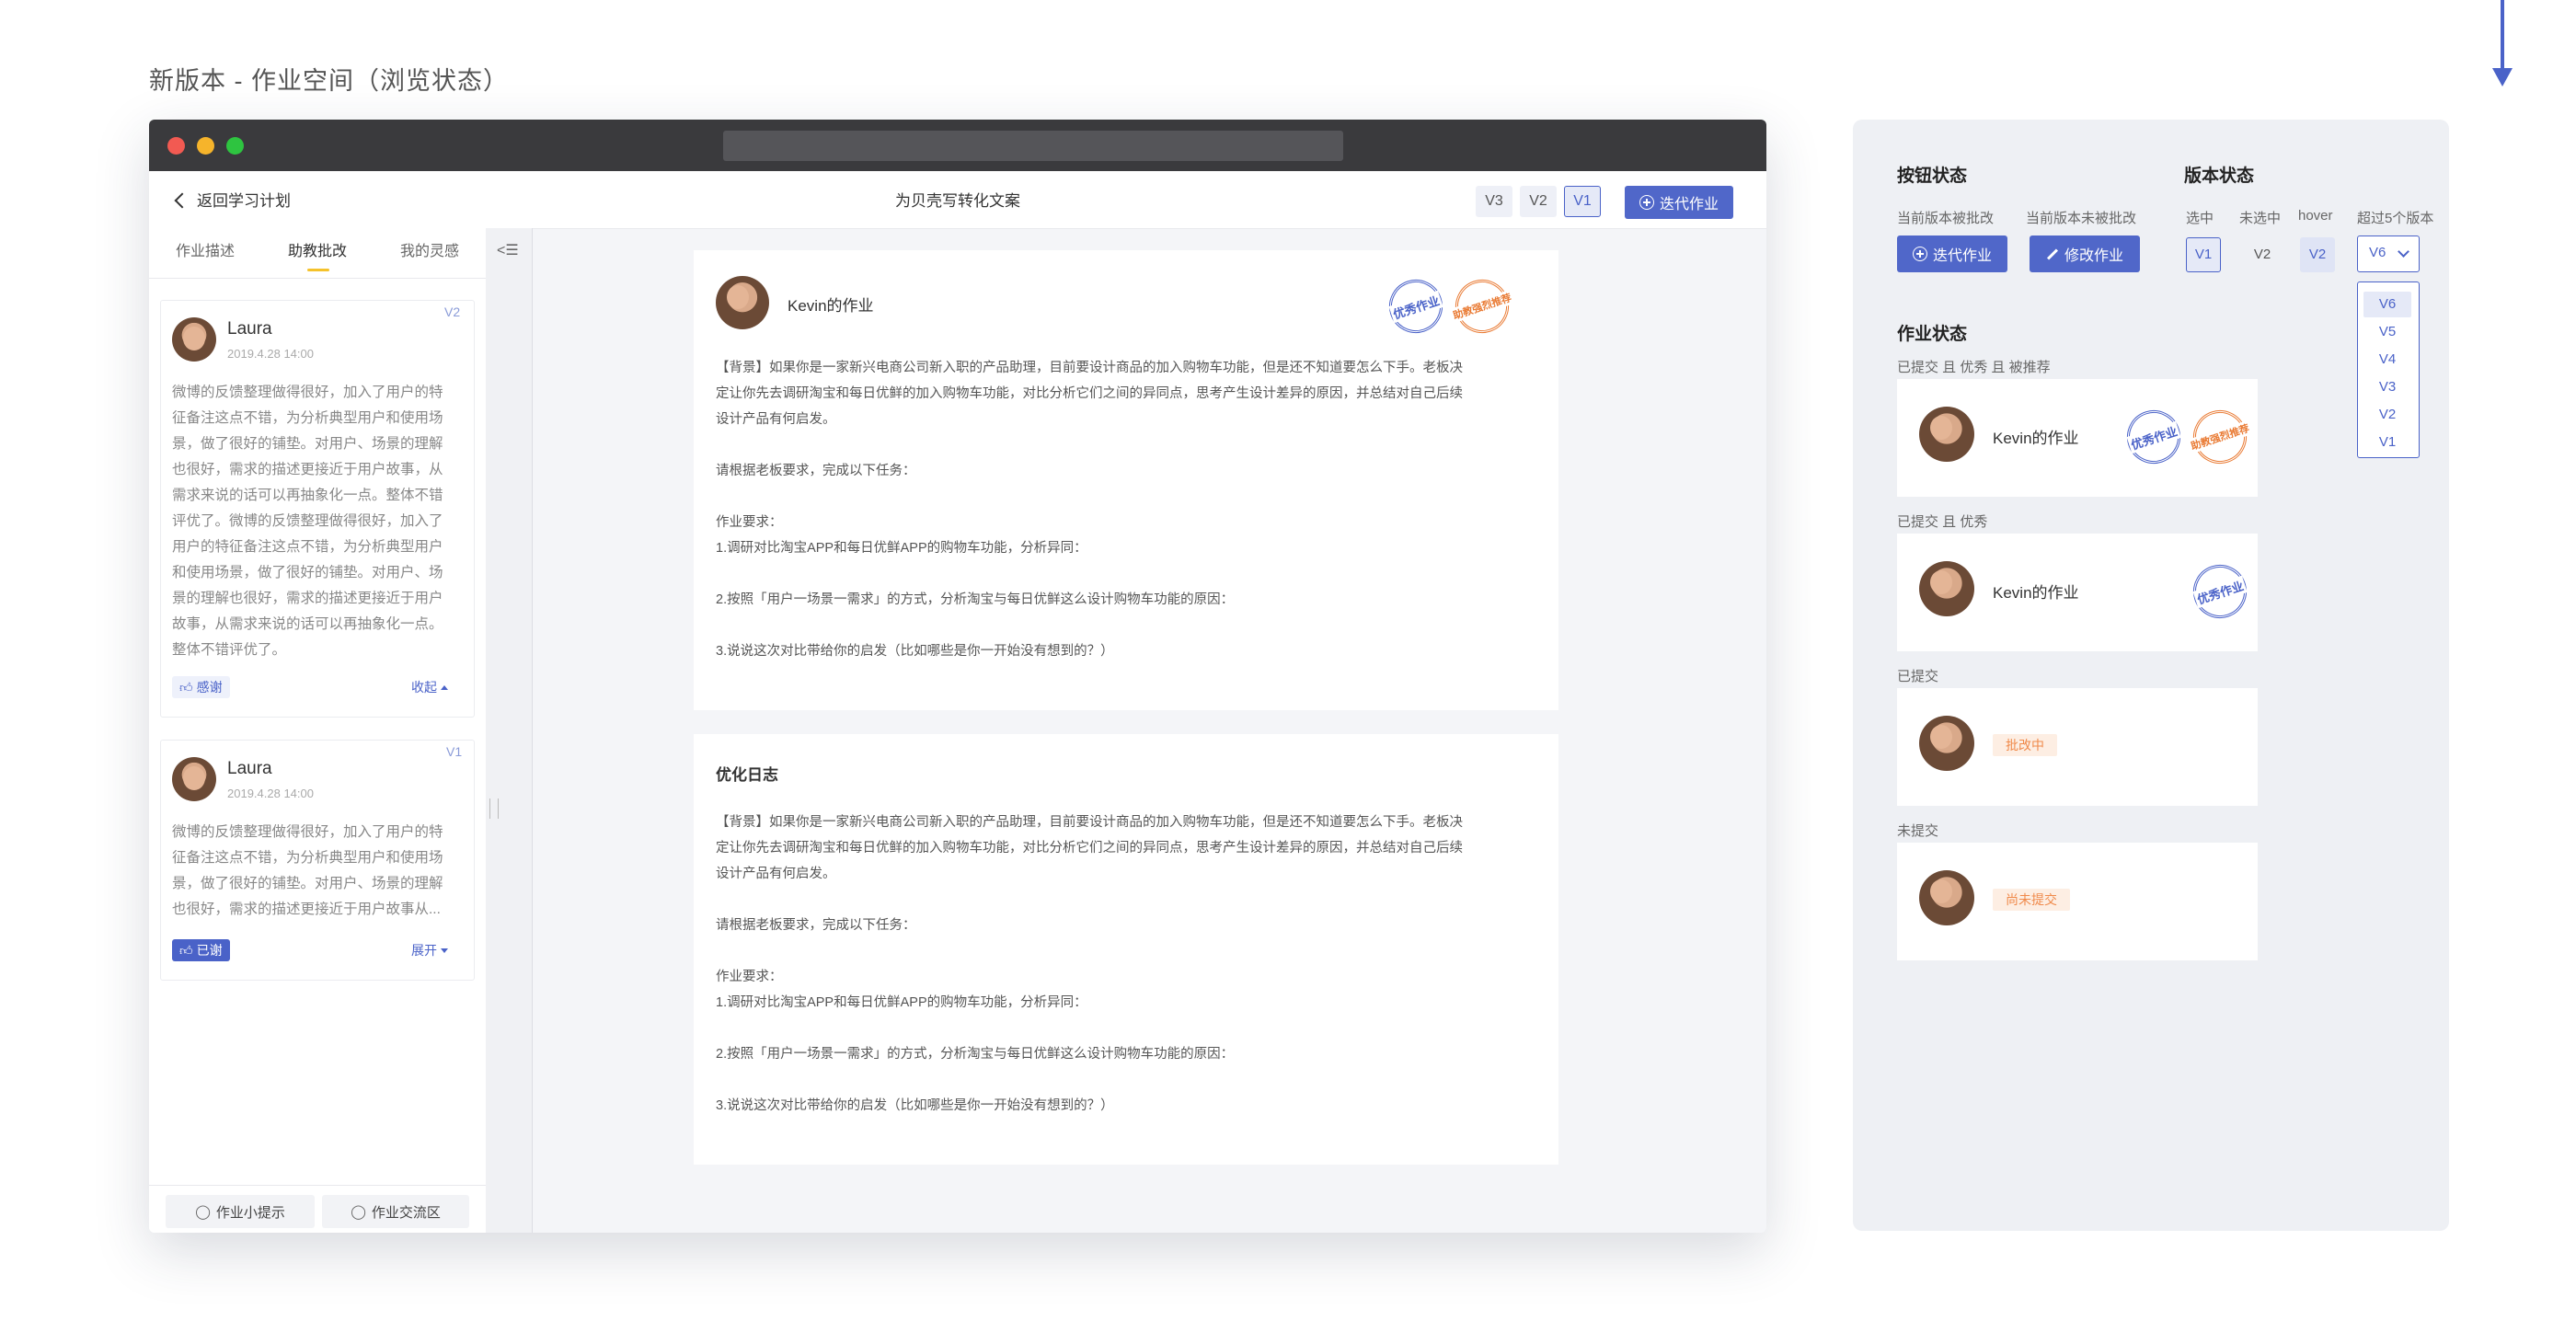  Describe the element at coordinates (329, 81) in the screenshot. I see `page-title: 新版本 - 作业空间（浏览状态）` at that location.